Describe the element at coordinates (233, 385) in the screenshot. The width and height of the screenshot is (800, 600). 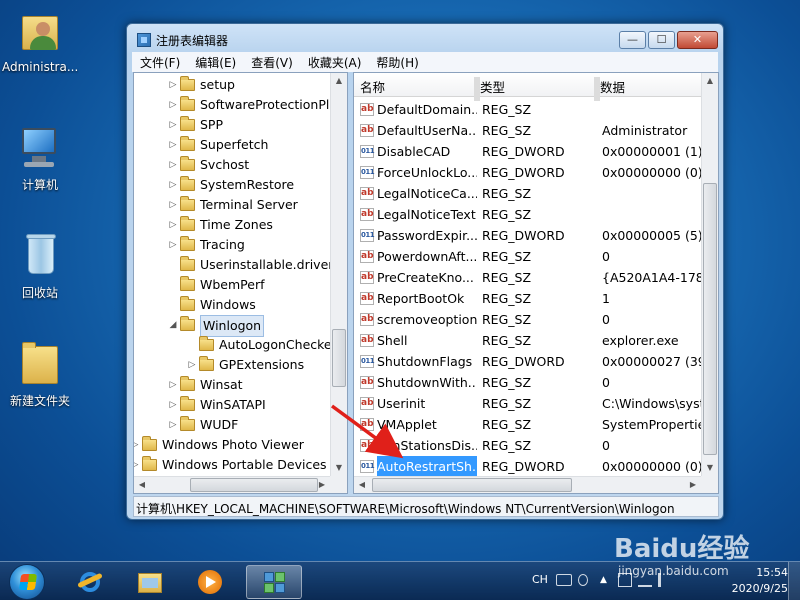
I see `tree-item: ▷ Winsat` at that location.